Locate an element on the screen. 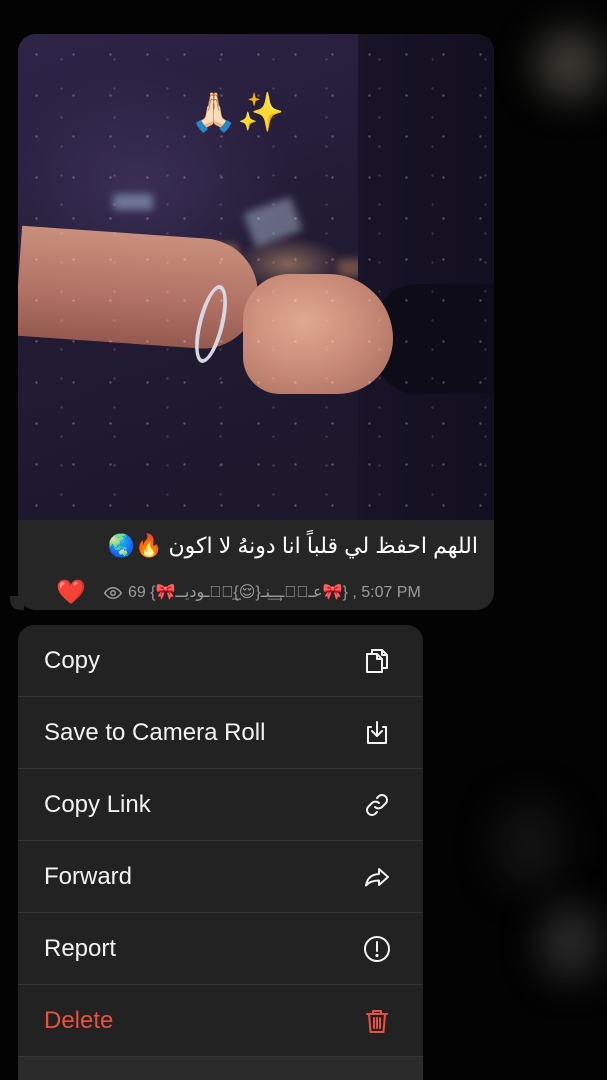 This screenshot has height=1080, width=607. menu-more-area is located at coordinates (220, 1068).